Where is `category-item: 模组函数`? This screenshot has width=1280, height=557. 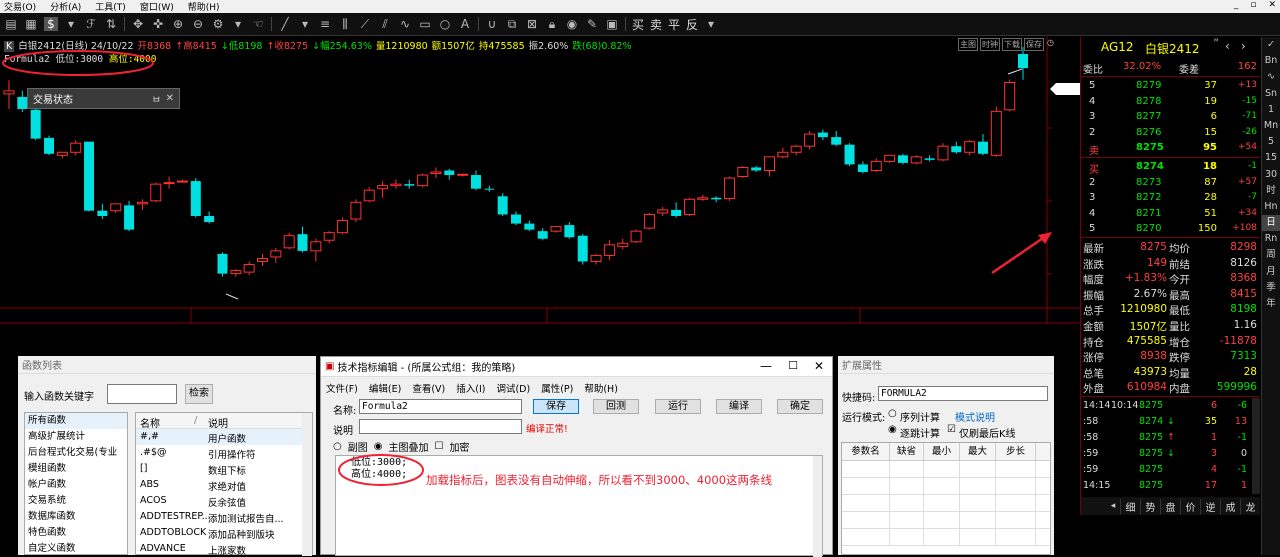
category-item: 模组函数 is located at coordinates (76, 469).